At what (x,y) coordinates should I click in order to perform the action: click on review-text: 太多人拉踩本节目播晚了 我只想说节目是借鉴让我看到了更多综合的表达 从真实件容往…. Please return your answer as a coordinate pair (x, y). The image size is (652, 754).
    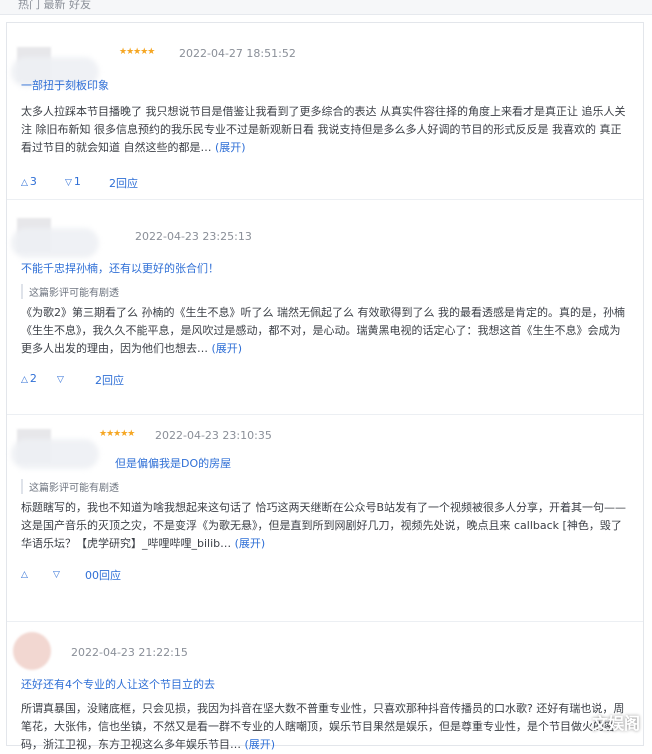
    Looking at the image, I should click on (323, 129).